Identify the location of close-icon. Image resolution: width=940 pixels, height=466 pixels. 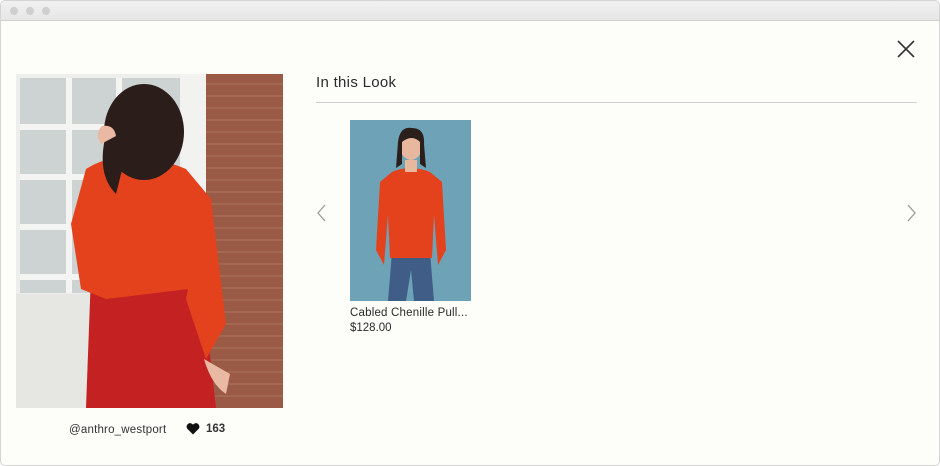
(906, 49).